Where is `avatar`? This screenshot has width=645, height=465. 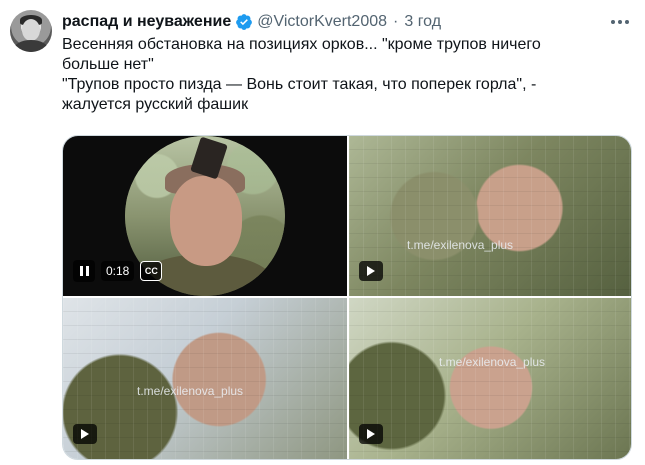
avatar is located at coordinates (31, 31).